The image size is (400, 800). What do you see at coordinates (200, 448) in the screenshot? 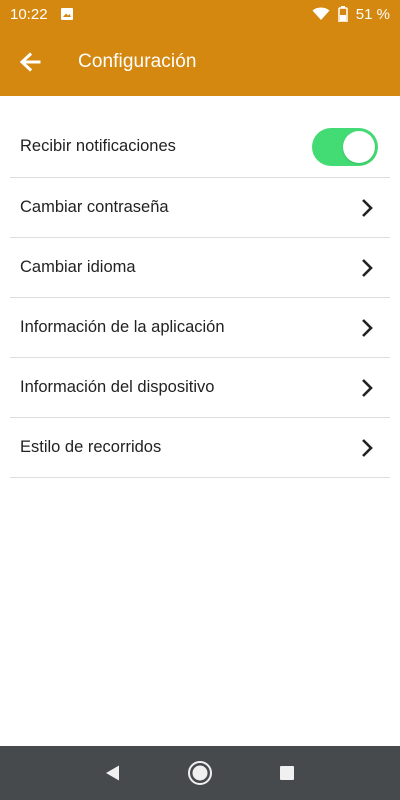
I see `setting-route-style: Estilo de recorridos` at bounding box center [200, 448].